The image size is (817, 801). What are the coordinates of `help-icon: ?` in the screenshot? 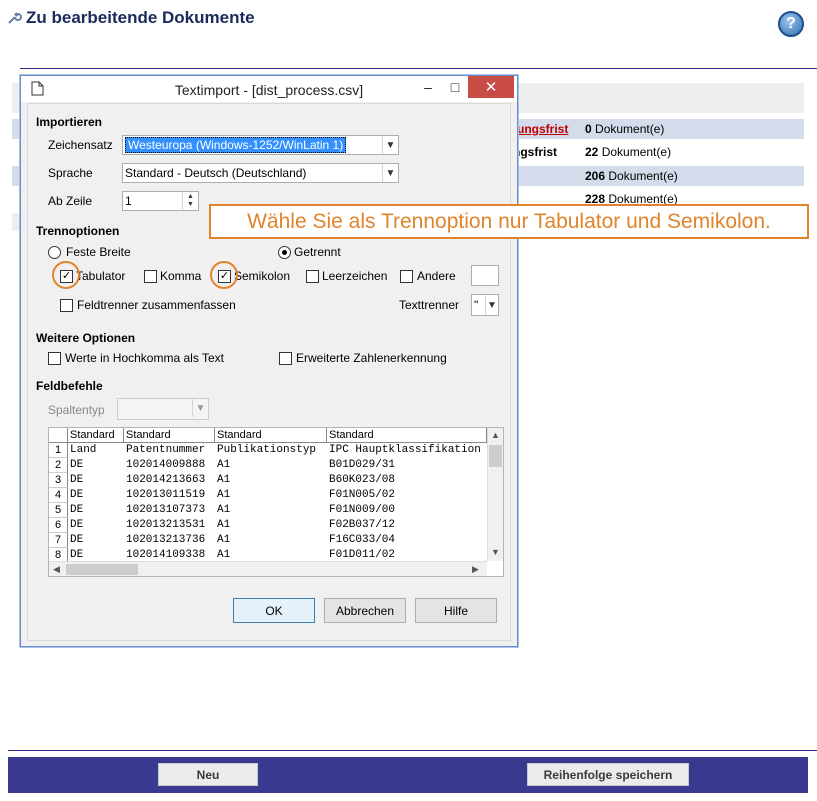 It's located at (791, 24).